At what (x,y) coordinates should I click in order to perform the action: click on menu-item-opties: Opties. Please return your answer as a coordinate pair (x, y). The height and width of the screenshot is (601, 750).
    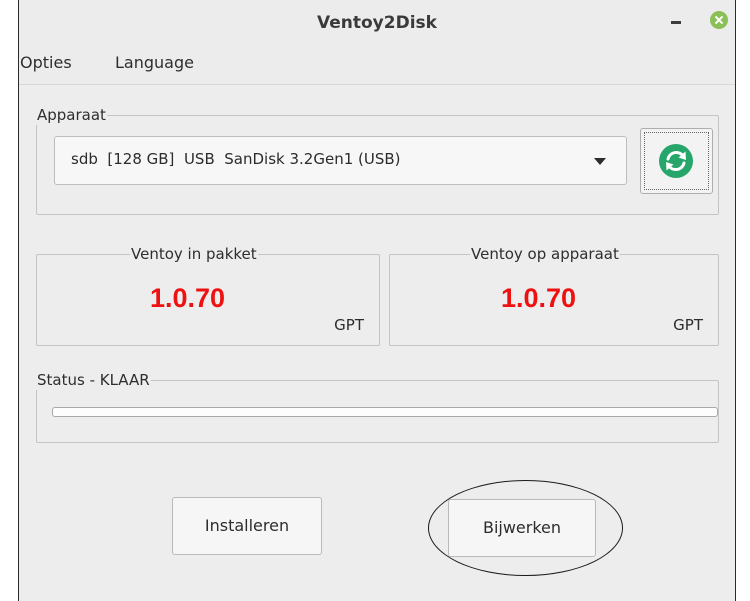
    Looking at the image, I should click on (46, 62).